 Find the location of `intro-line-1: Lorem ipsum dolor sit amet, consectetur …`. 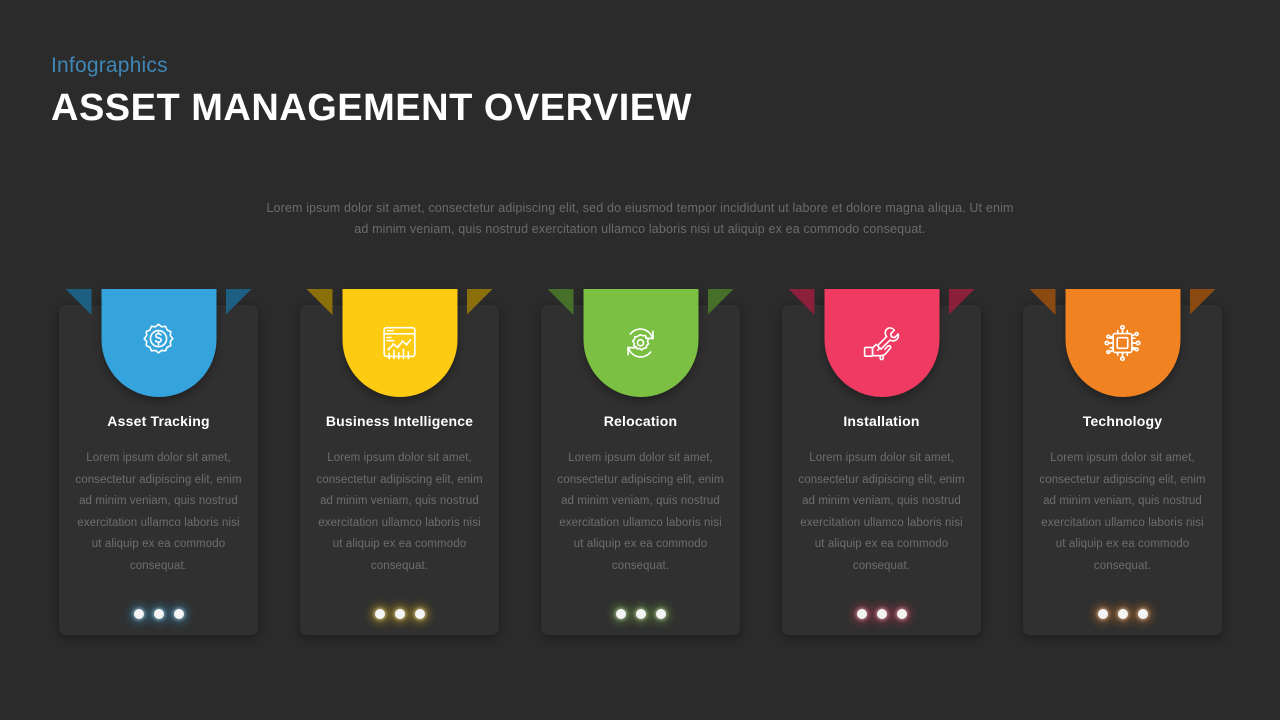

intro-line-1: Lorem ipsum dolor sit amet, consectetur … is located at coordinates (640, 208).